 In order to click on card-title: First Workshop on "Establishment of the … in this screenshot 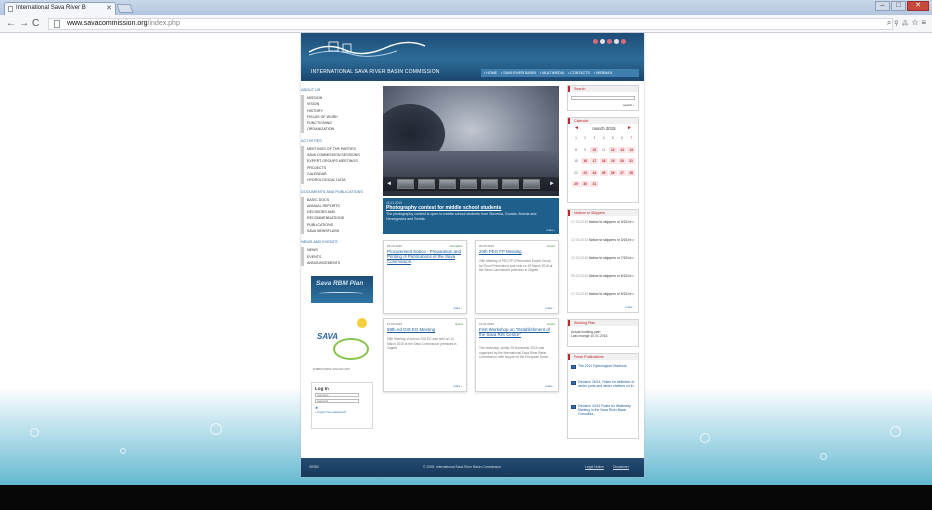, I will do `click(517, 332)`.